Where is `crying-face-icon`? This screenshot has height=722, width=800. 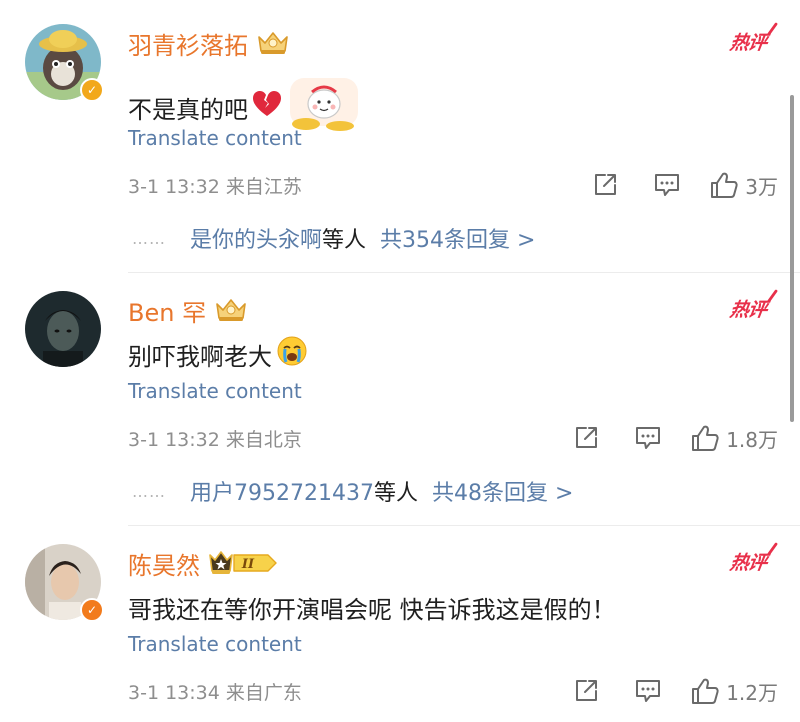
crying-face-icon is located at coordinates (292, 354).